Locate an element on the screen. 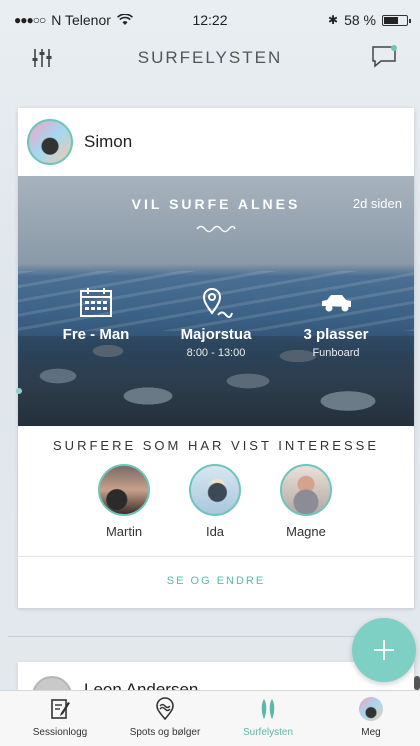  surfer-name: Martin is located at coordinates (124, 531).